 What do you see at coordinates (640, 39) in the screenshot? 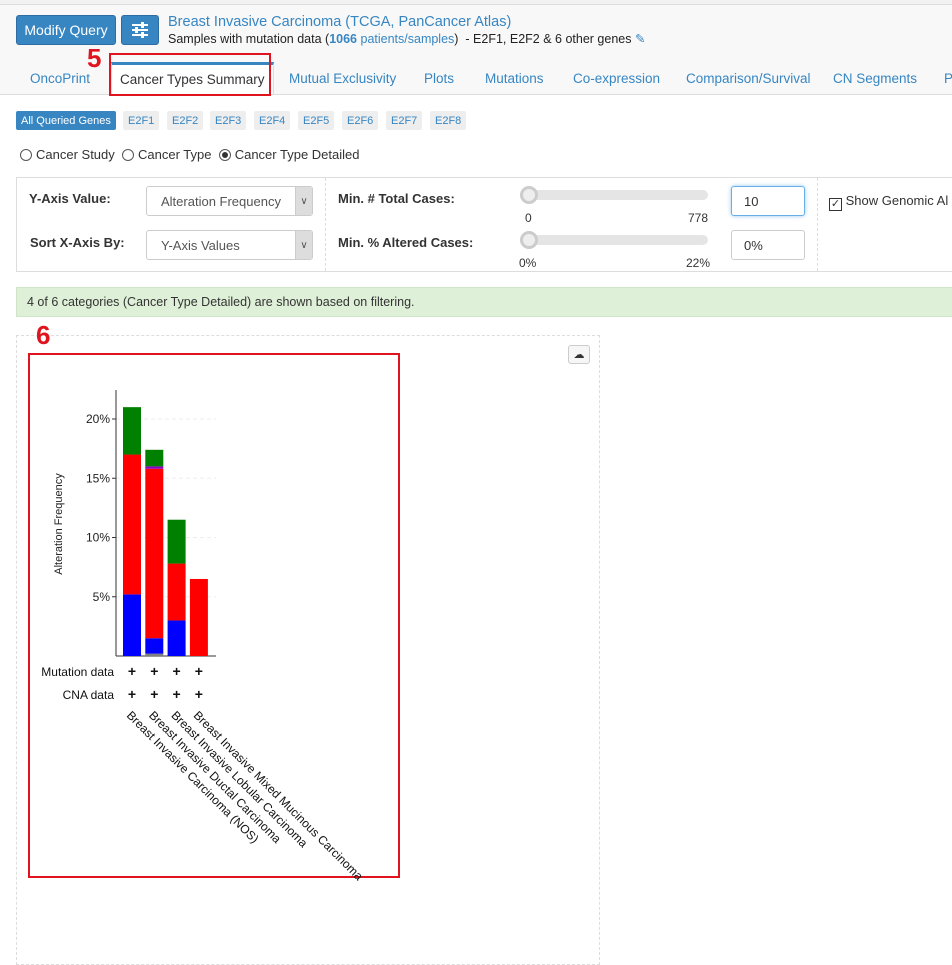
I see `pencil-icon: ✎` at bounding box center [640, 39].